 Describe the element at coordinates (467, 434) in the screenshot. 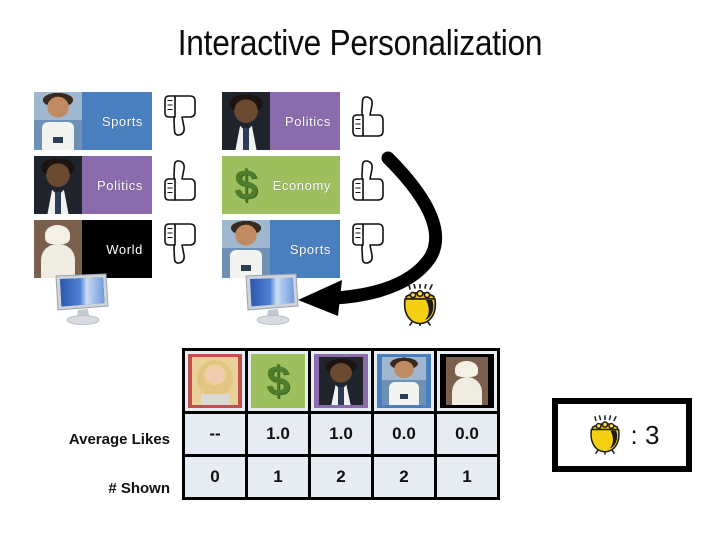

I see `cell-avg-world: 0.0` at that location.